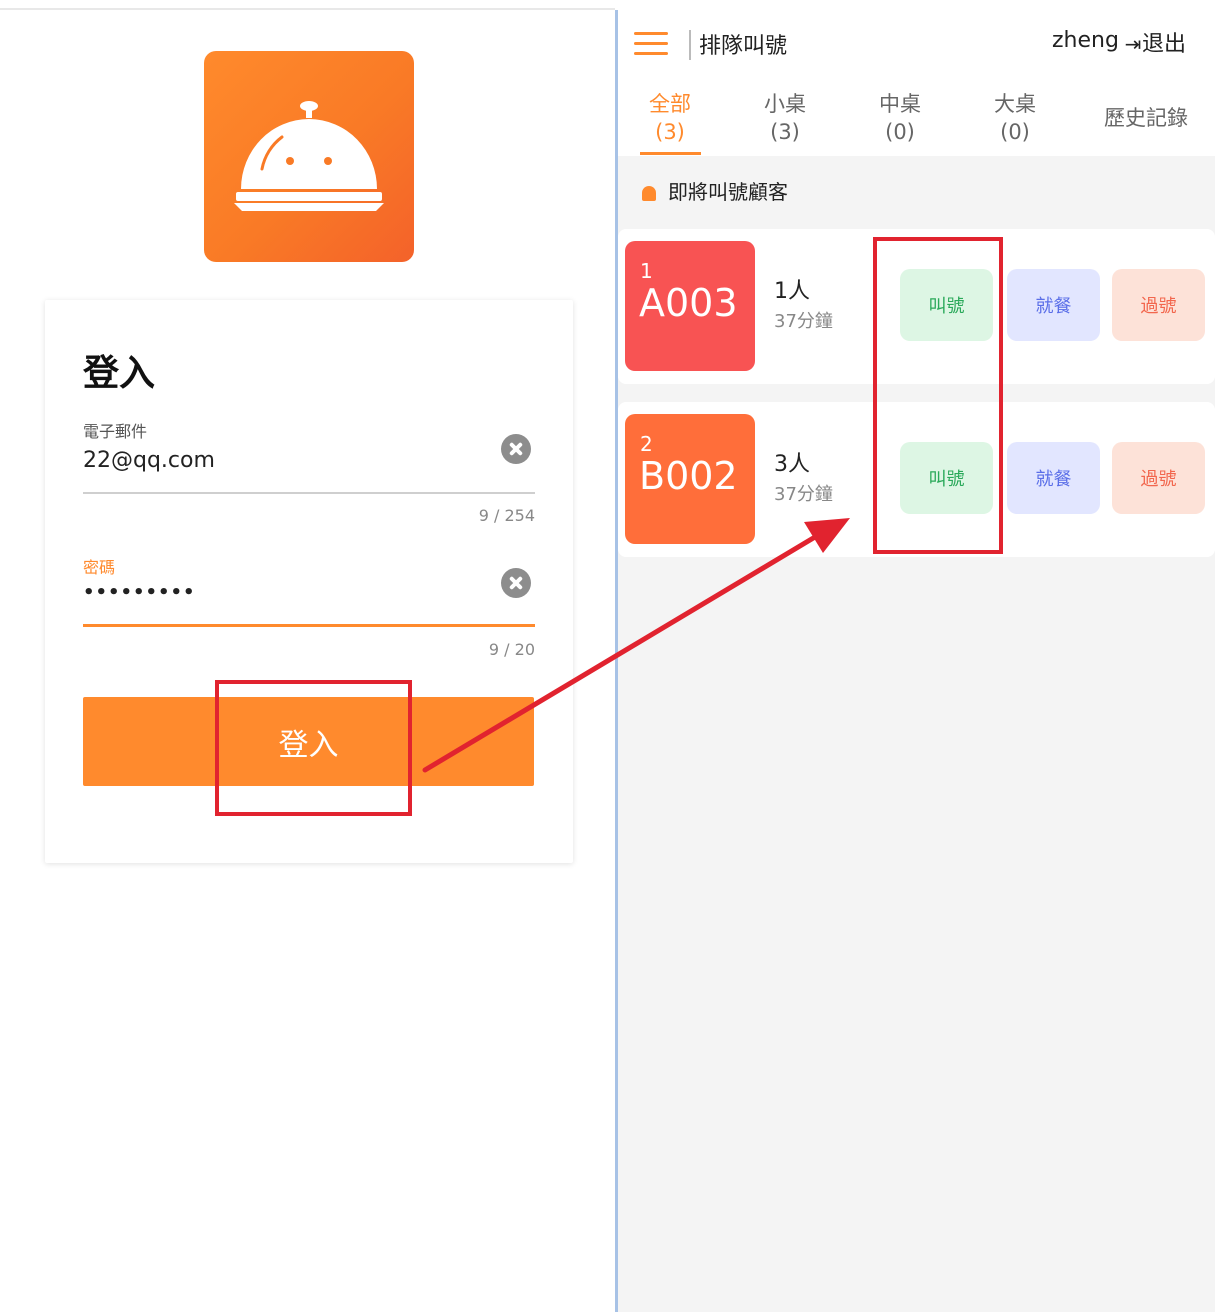  I want to click on section-title-text: 即將叫號顧客, so click(728, 192).